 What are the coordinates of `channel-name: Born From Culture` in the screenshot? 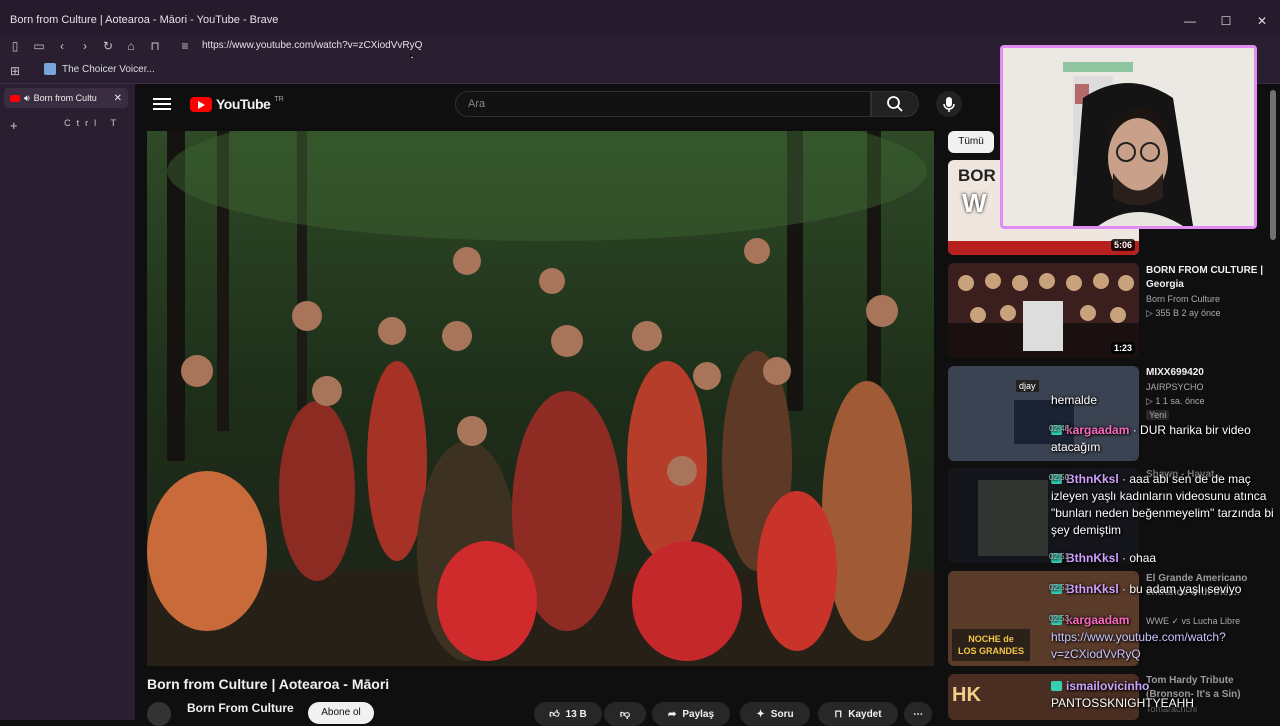 It's located at (240, 708).